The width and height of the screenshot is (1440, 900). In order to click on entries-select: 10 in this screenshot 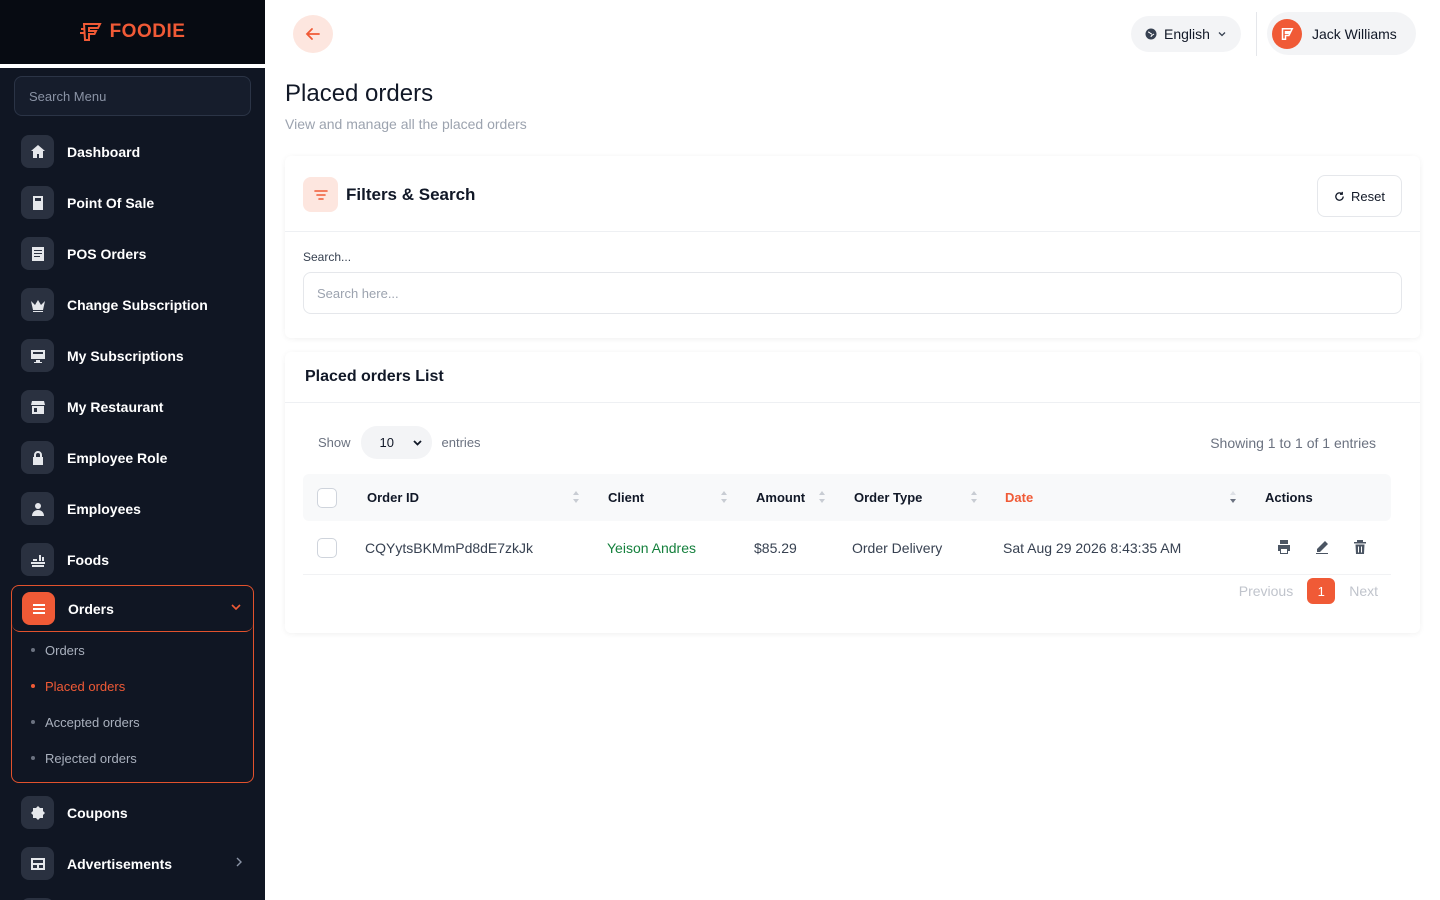, I will do `click(396, 442)`.